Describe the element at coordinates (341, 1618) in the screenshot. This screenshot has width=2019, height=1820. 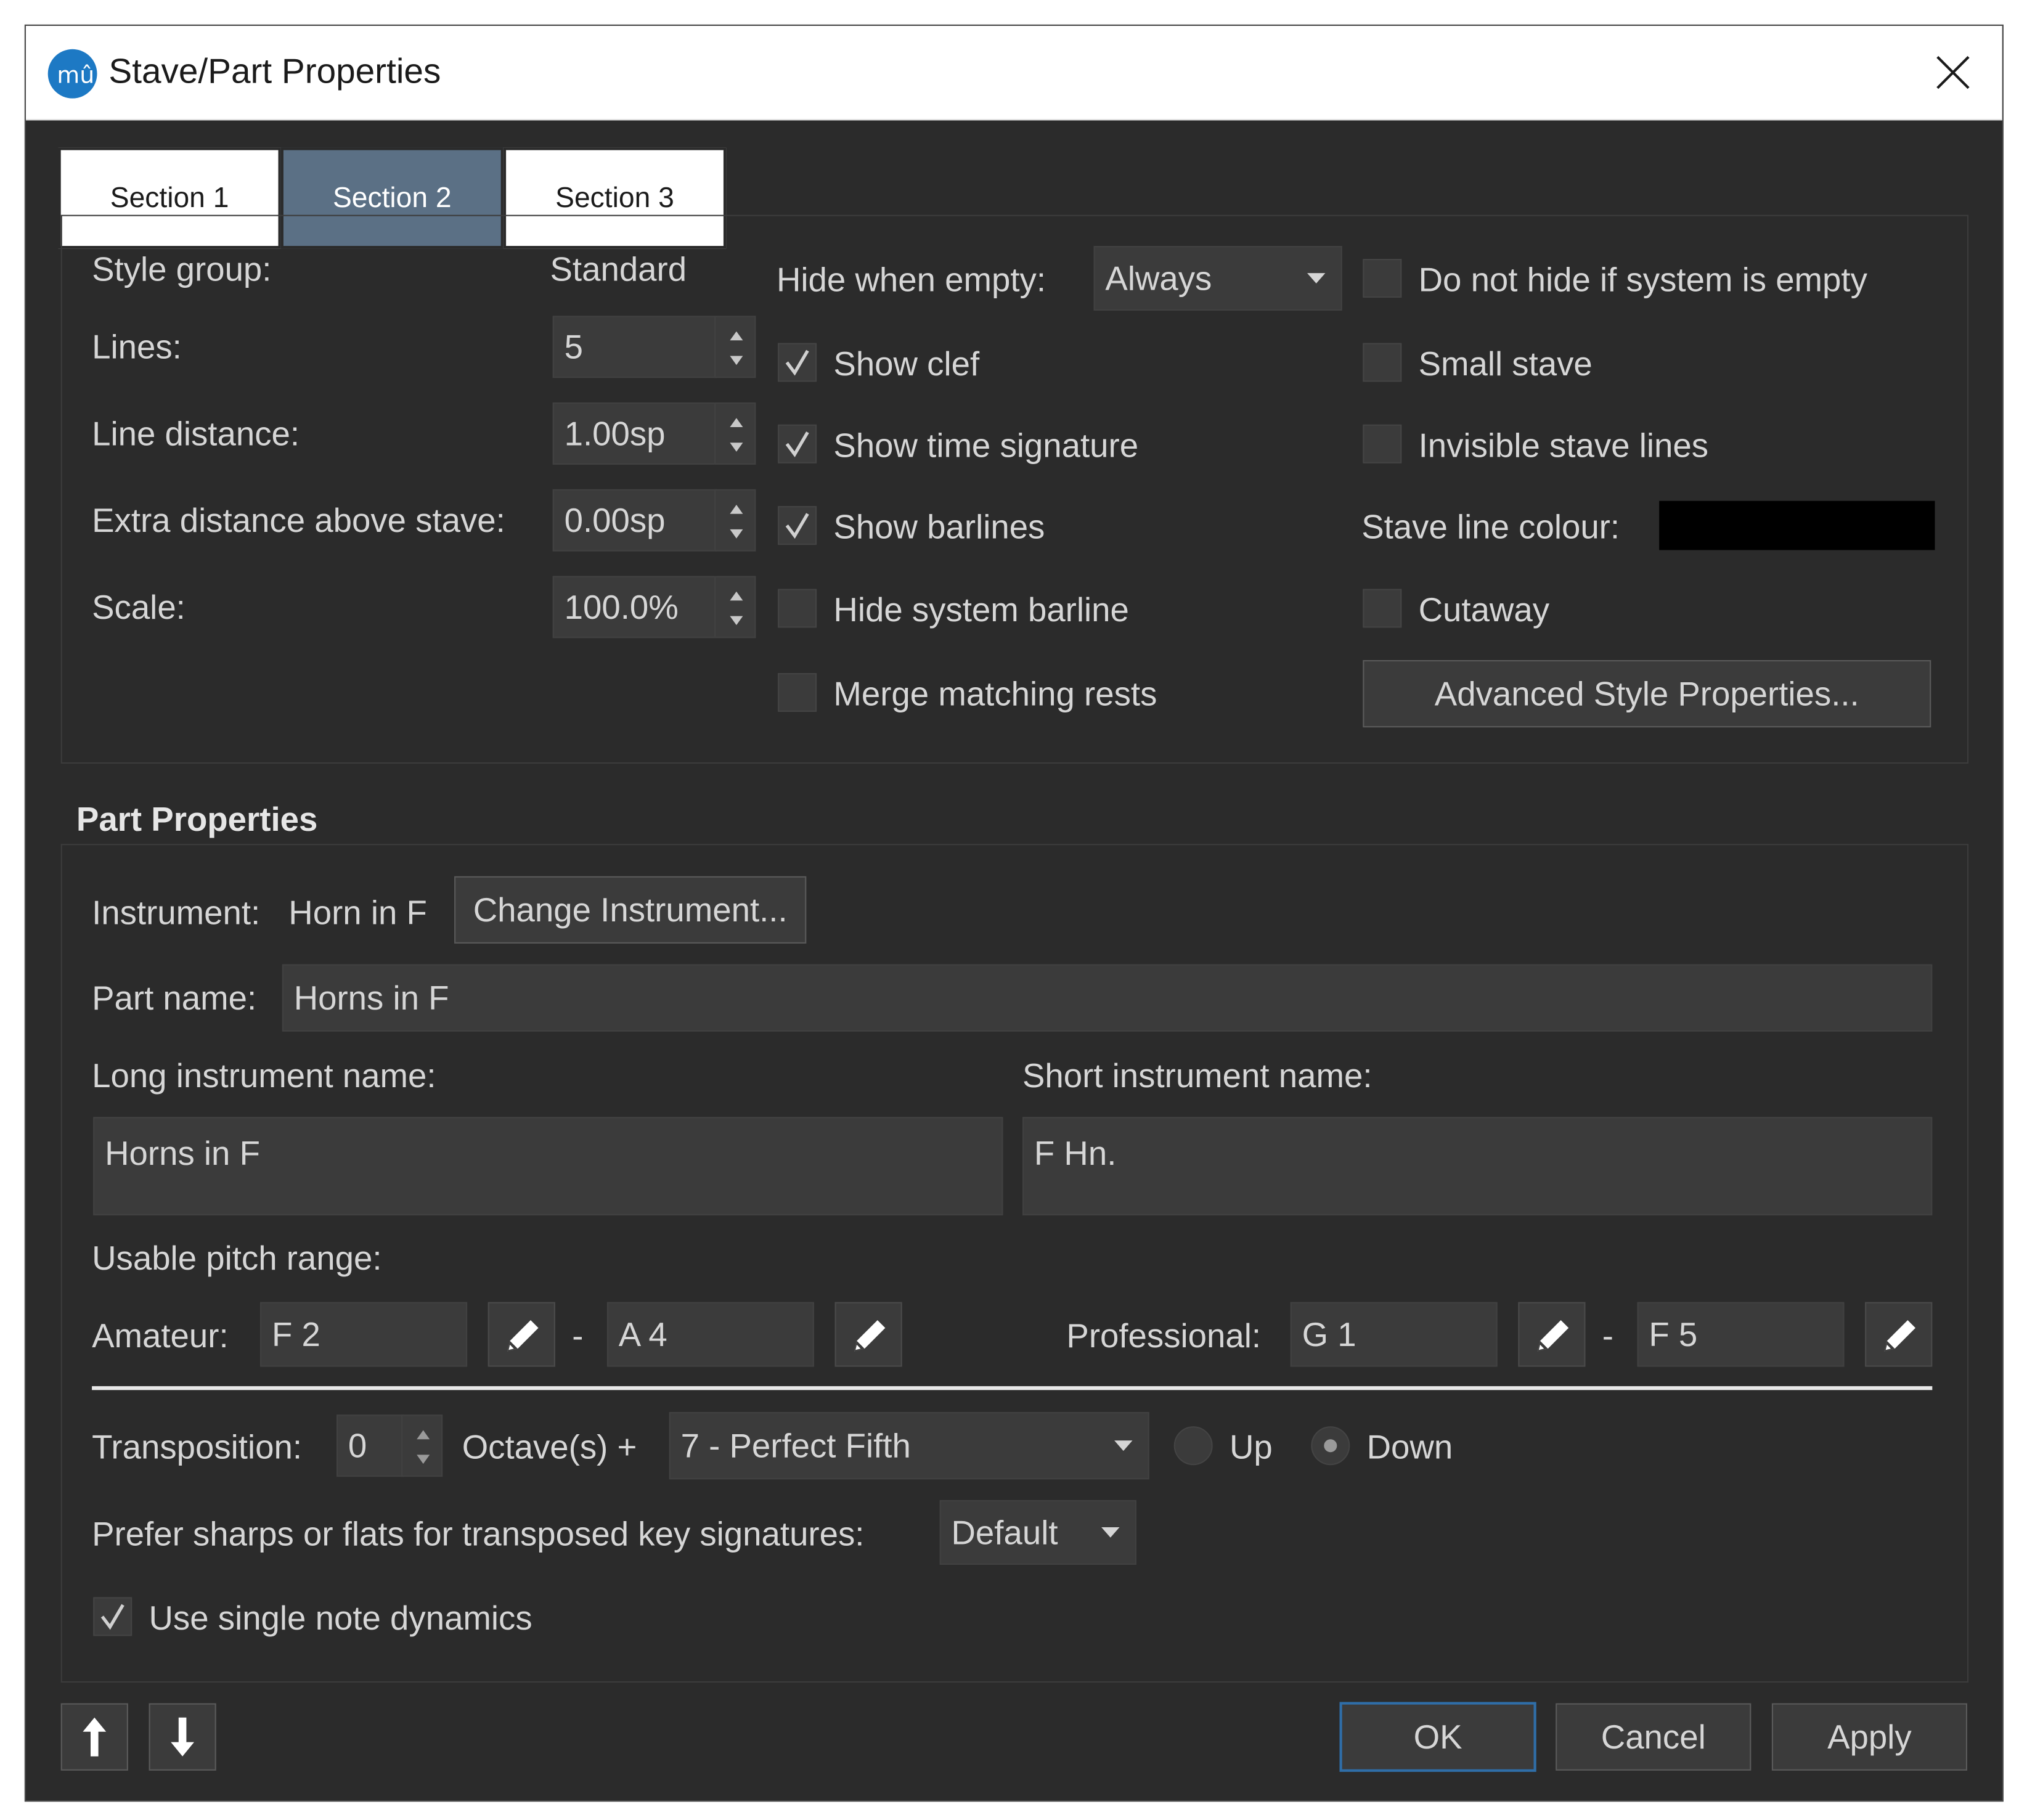
I see `single-note-dynamics-label: Use single note dynamics` at that location.